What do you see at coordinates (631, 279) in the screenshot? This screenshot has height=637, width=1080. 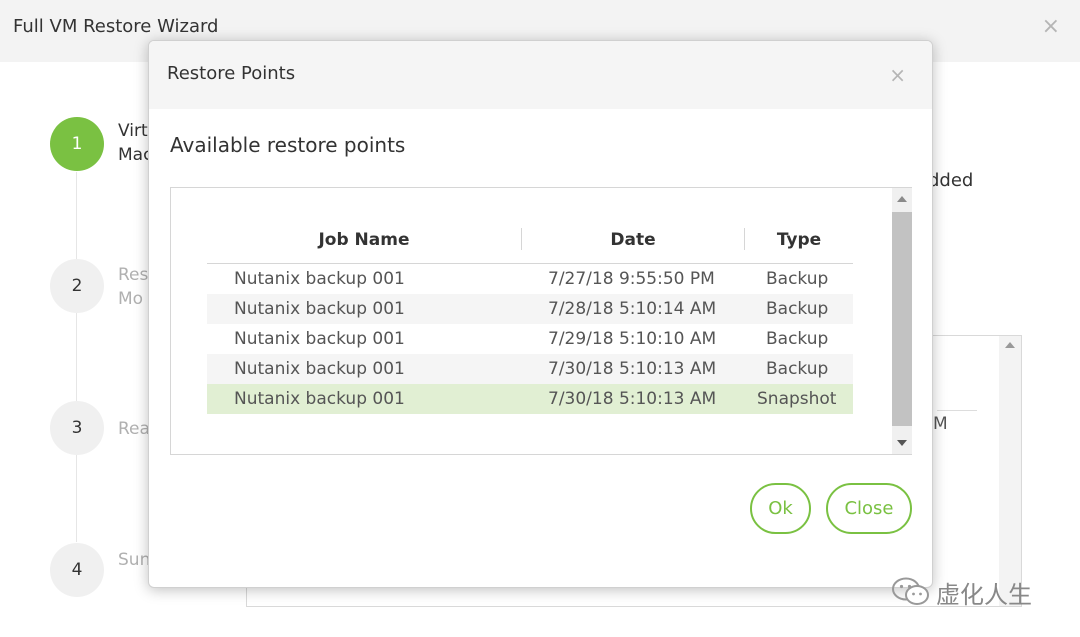 I see `cell-date: 7/27/18 9:55:50 PM` at bounding box center [631, 279].